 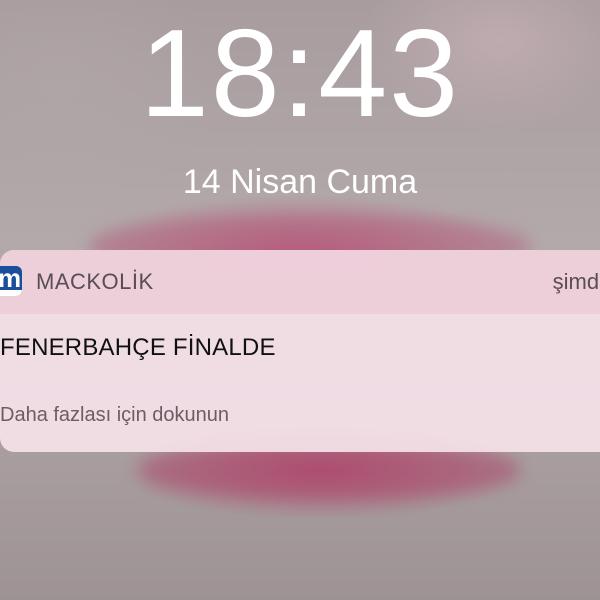 What do you see at coordinates (115, 415) in the screenshot?
I see `notification-hint: Daha fazlası için dokunun` at bounding box center [115, 415].